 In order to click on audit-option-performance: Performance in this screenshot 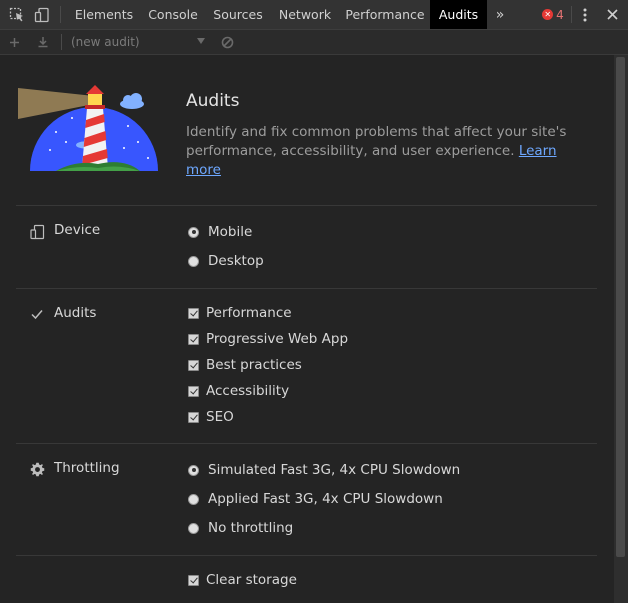, I will do `click(240, 313)`.